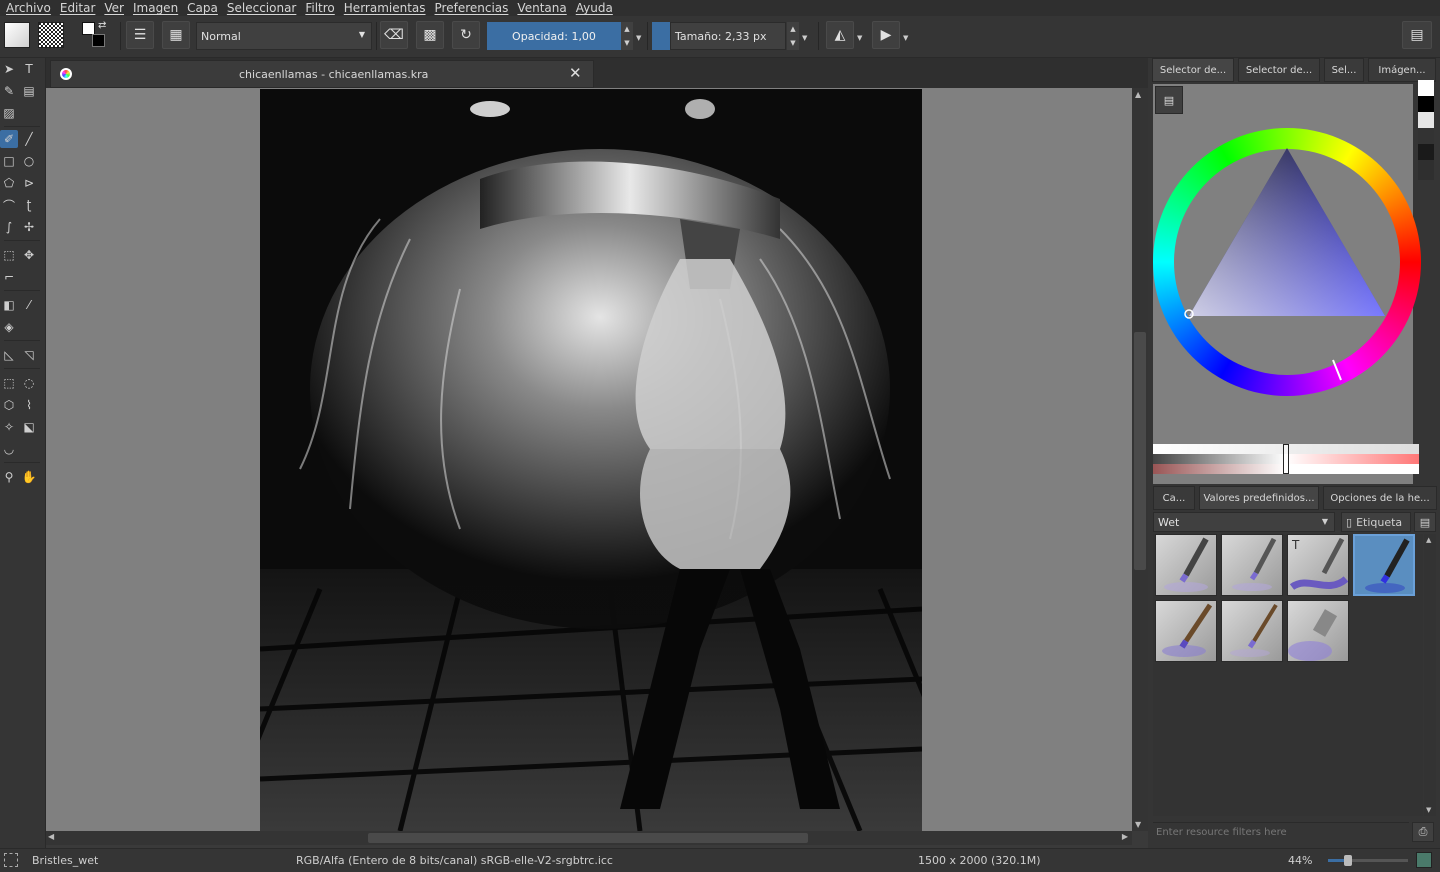 The image size is (1440, 872). I want to click on pan-tool-icon: ✋, so click(29, 477).